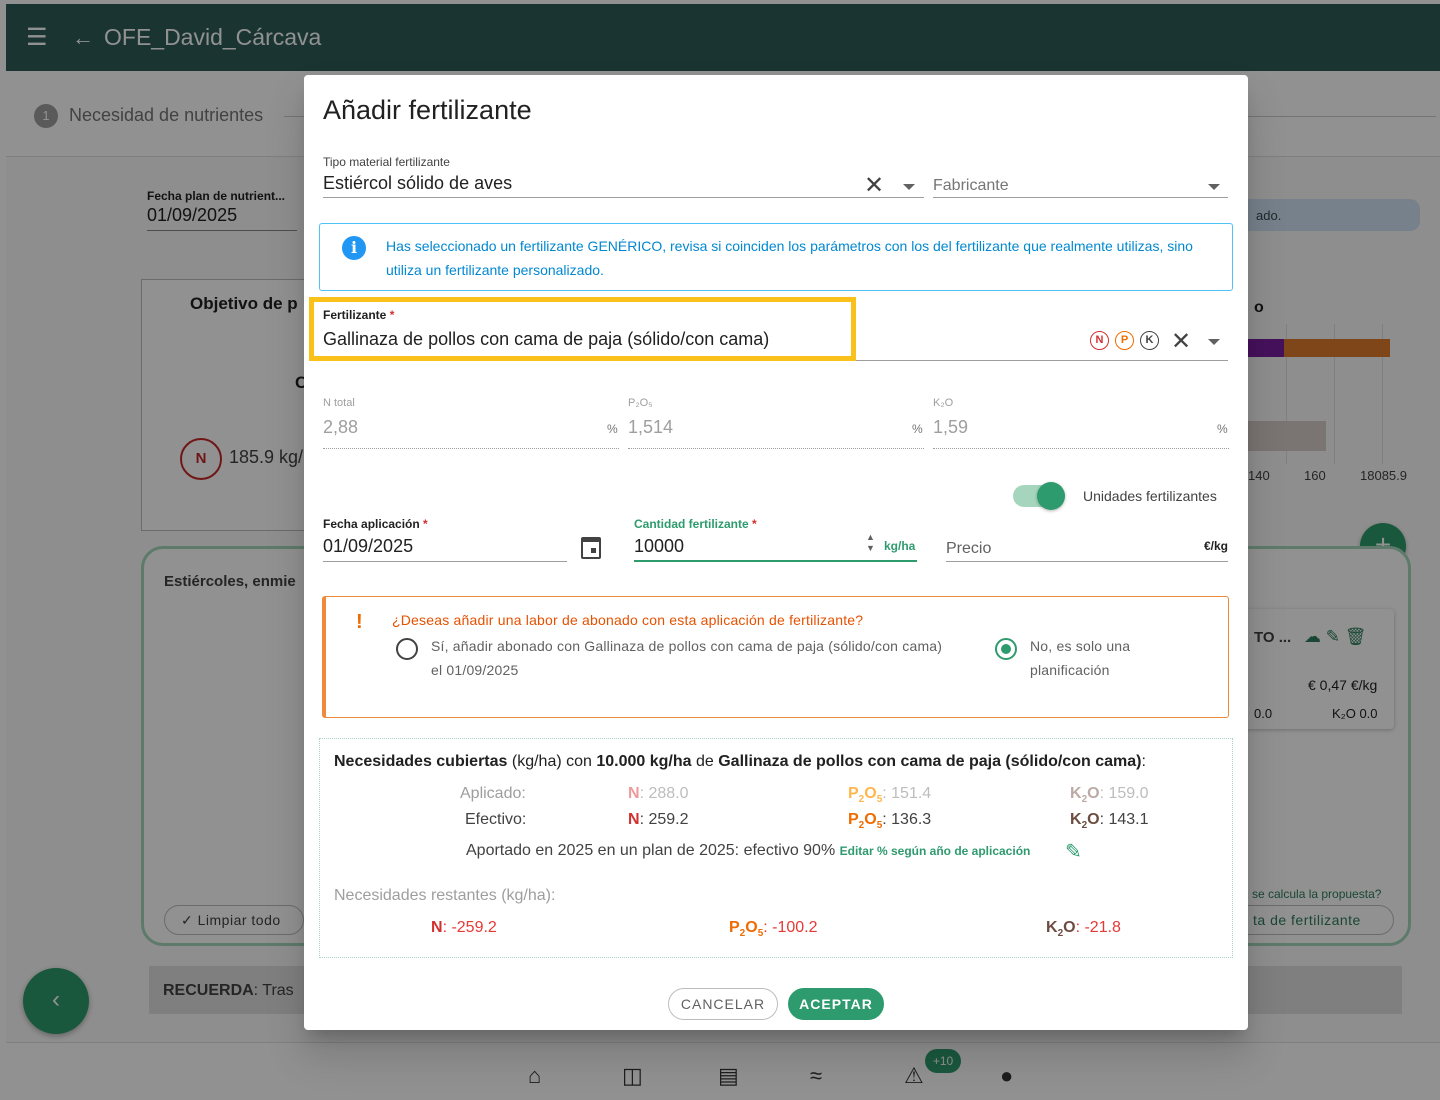 This screenshot has width=1440, height=1100. Describe the element at coordinates (836, 1004) in the screenshot. I see `accept-button: ACEPTAR` at that location.